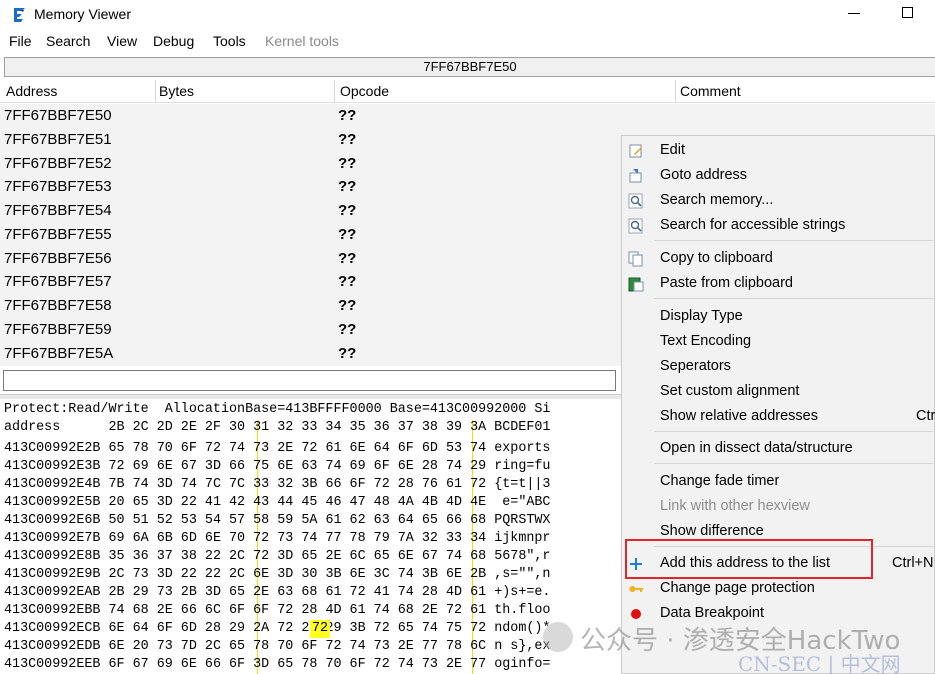 This screenshot has height=674, width=935. Describe the element at coordinates (59, 353) in the screenshot. I see `disasm-address: 7FF67BBF7E5A` at that location.